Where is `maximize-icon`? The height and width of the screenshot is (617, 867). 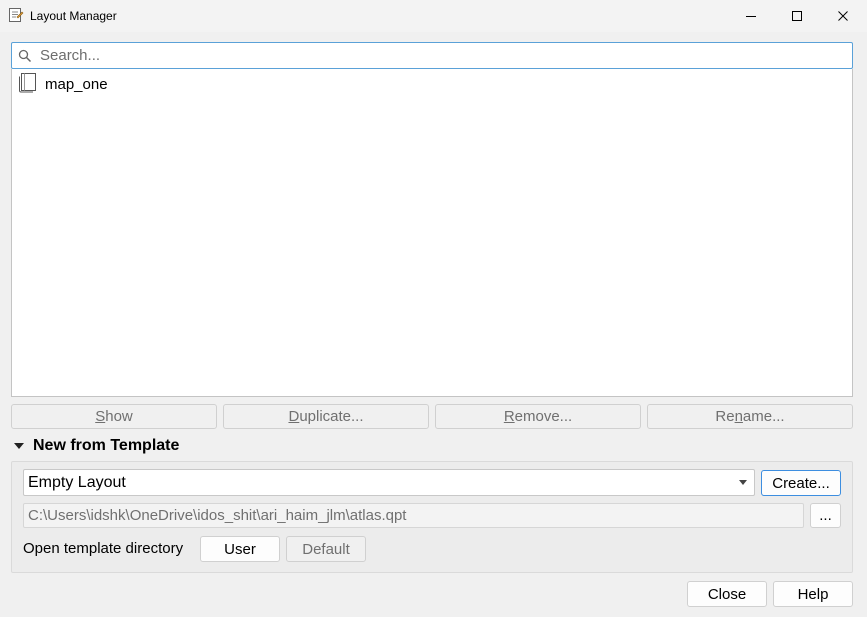
maximize-icon is located at coordinates (797, 16).